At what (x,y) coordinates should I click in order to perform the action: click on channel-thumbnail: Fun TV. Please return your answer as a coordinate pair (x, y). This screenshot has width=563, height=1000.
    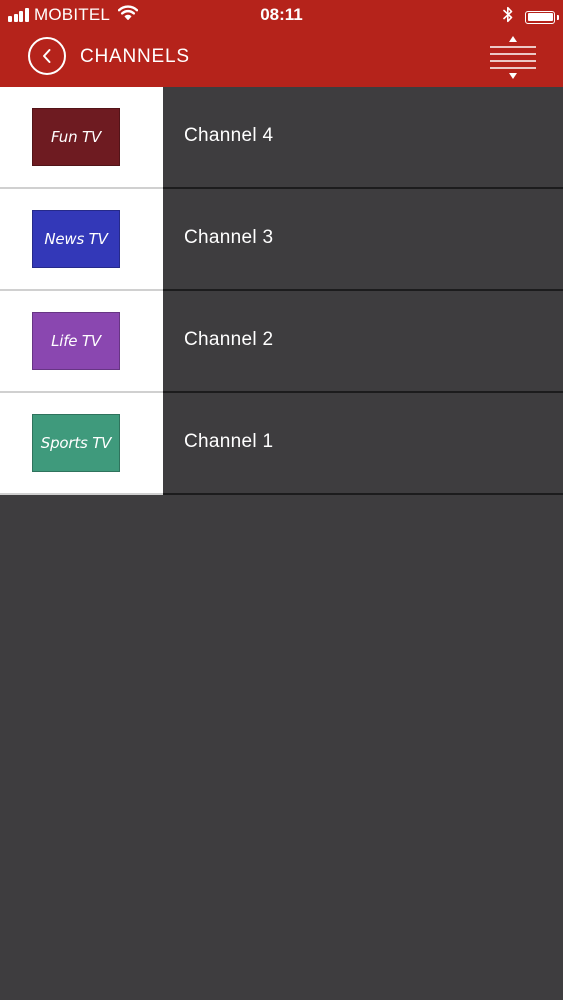
    Looking at the image, I should click on (81, 138).